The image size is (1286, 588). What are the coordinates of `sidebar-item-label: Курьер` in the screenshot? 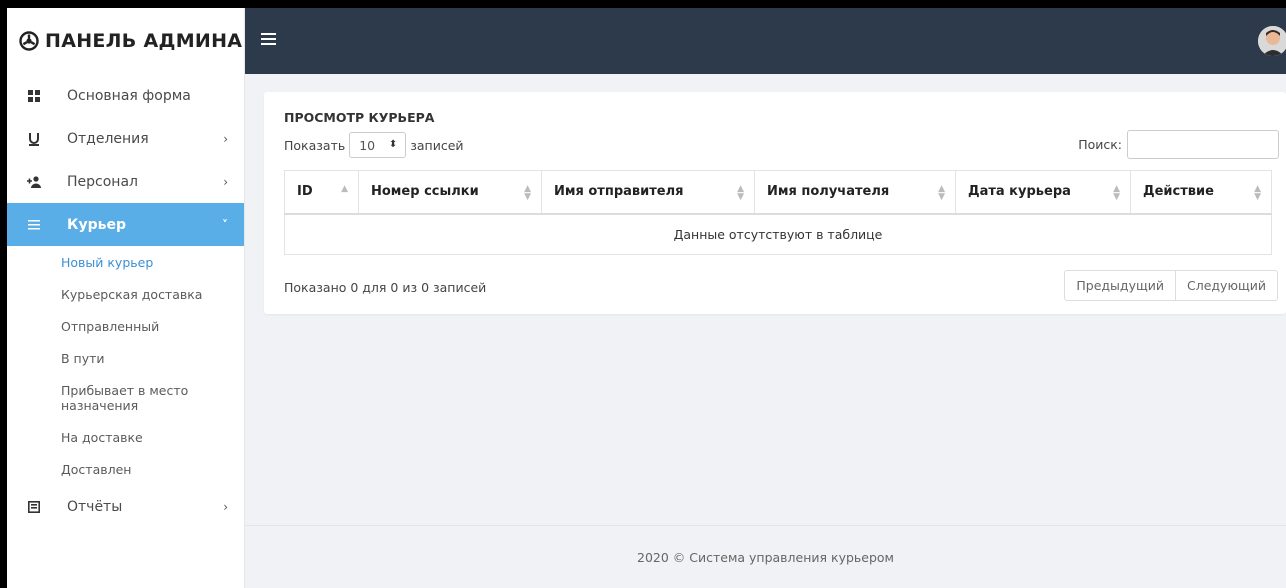 It's located at (96, 224).